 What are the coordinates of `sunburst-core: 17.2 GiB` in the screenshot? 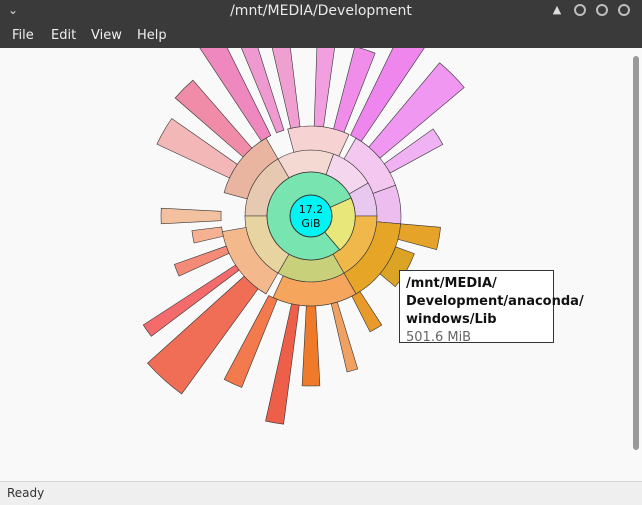 It's located at (311, 216).